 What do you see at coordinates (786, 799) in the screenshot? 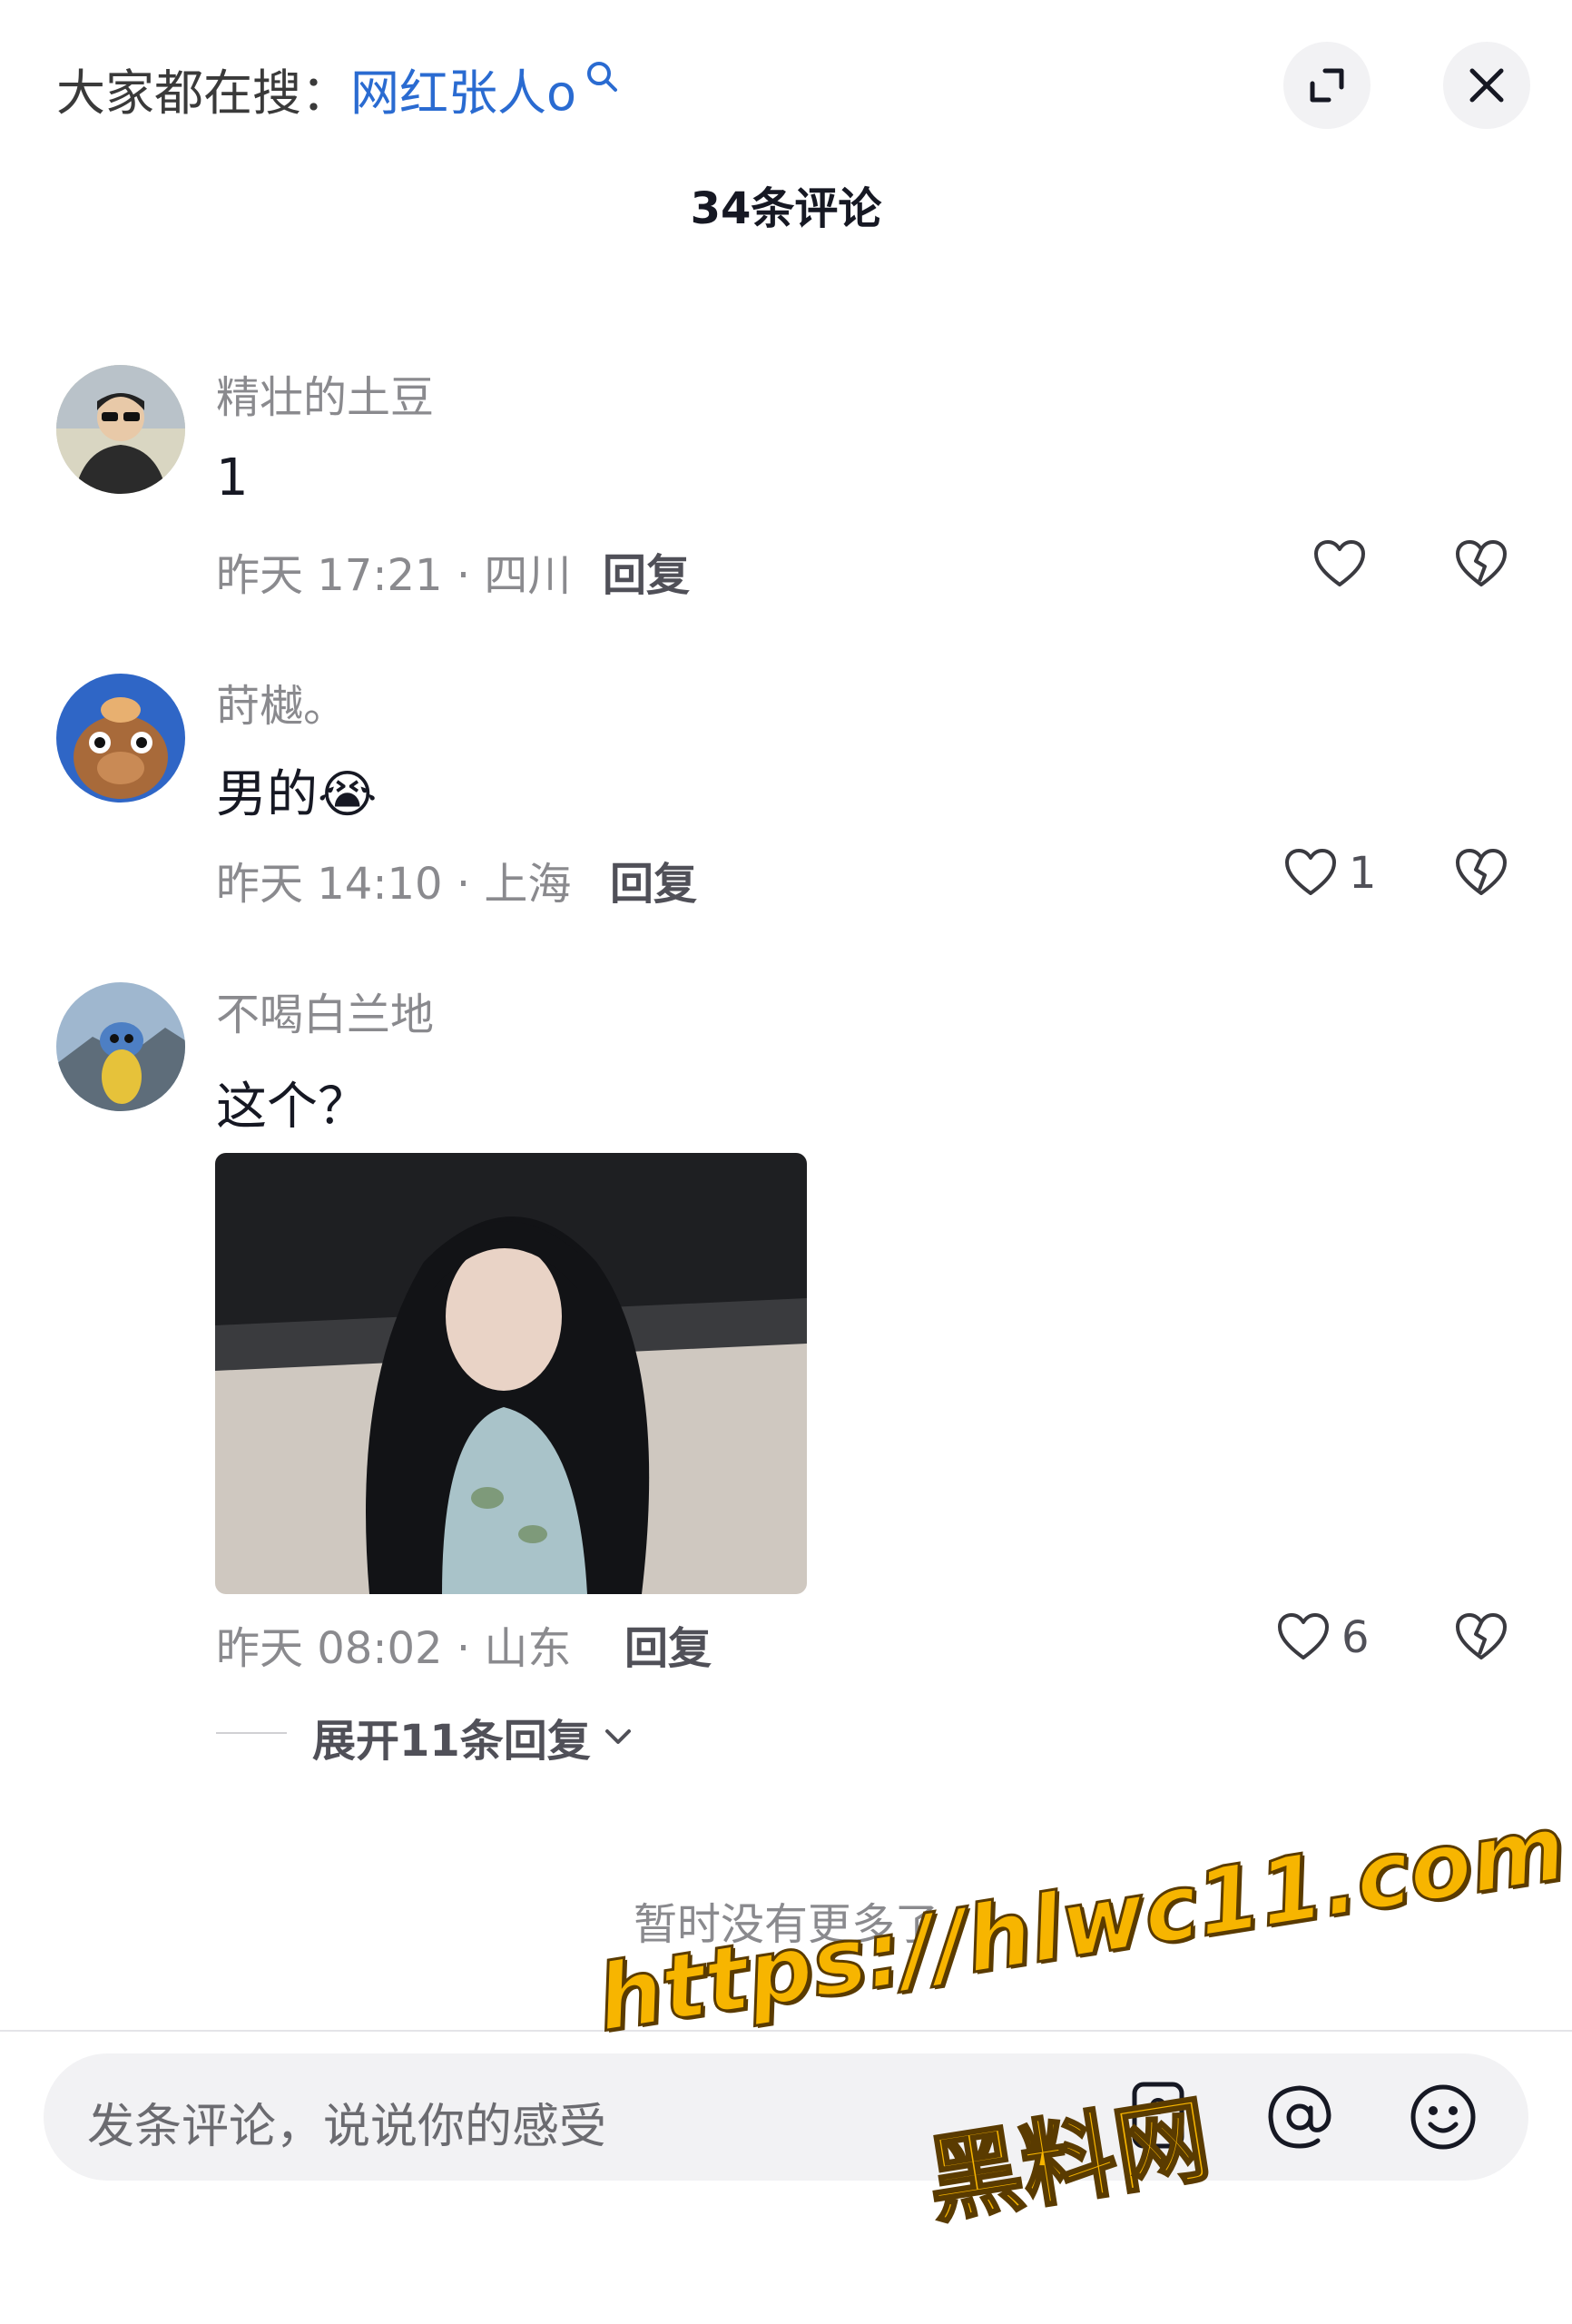
I see `comment-item: 莳樾。 男的😭 昨天 14:10 · 上海 回复 1` at bounding box center [786, 799].